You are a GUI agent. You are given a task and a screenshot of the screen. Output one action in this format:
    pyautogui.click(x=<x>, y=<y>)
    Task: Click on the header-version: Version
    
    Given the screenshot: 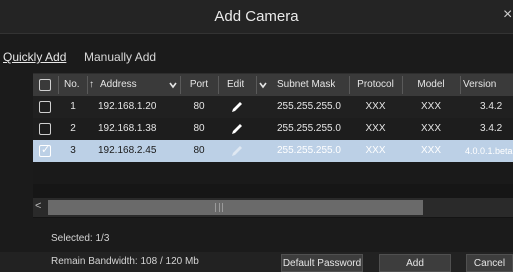 What is the action you would take?
    pyautogui.click(x=479, y=85)
    